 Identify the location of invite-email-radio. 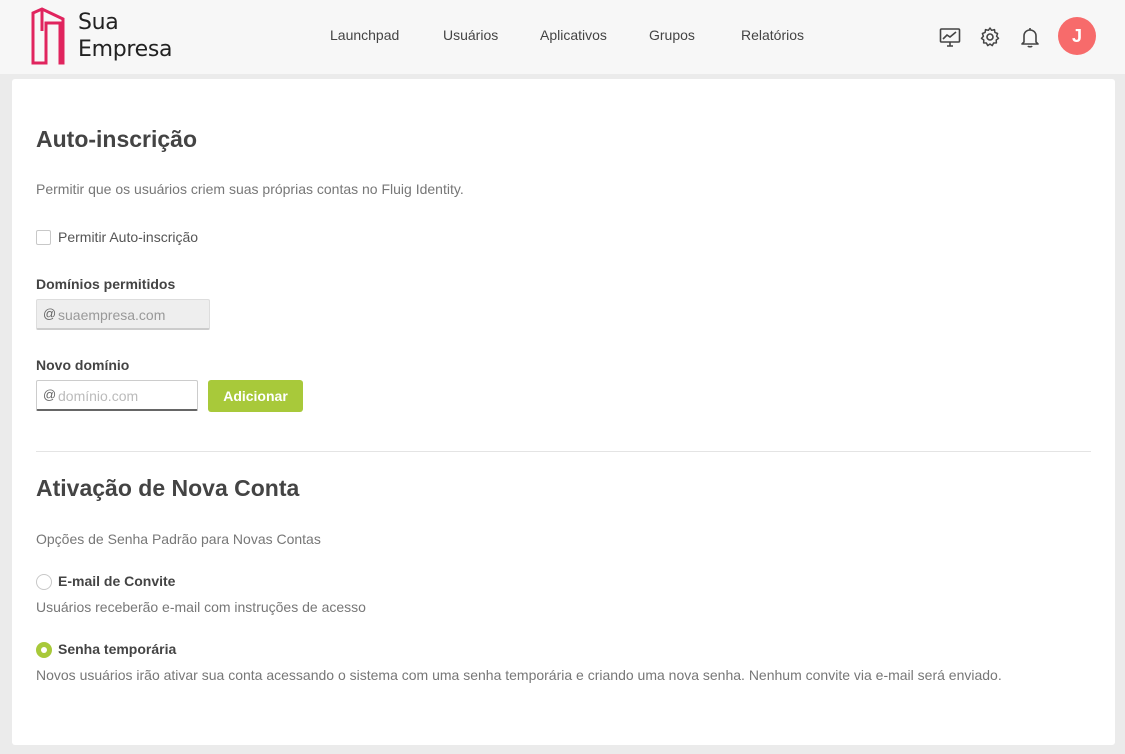
(44, 582).